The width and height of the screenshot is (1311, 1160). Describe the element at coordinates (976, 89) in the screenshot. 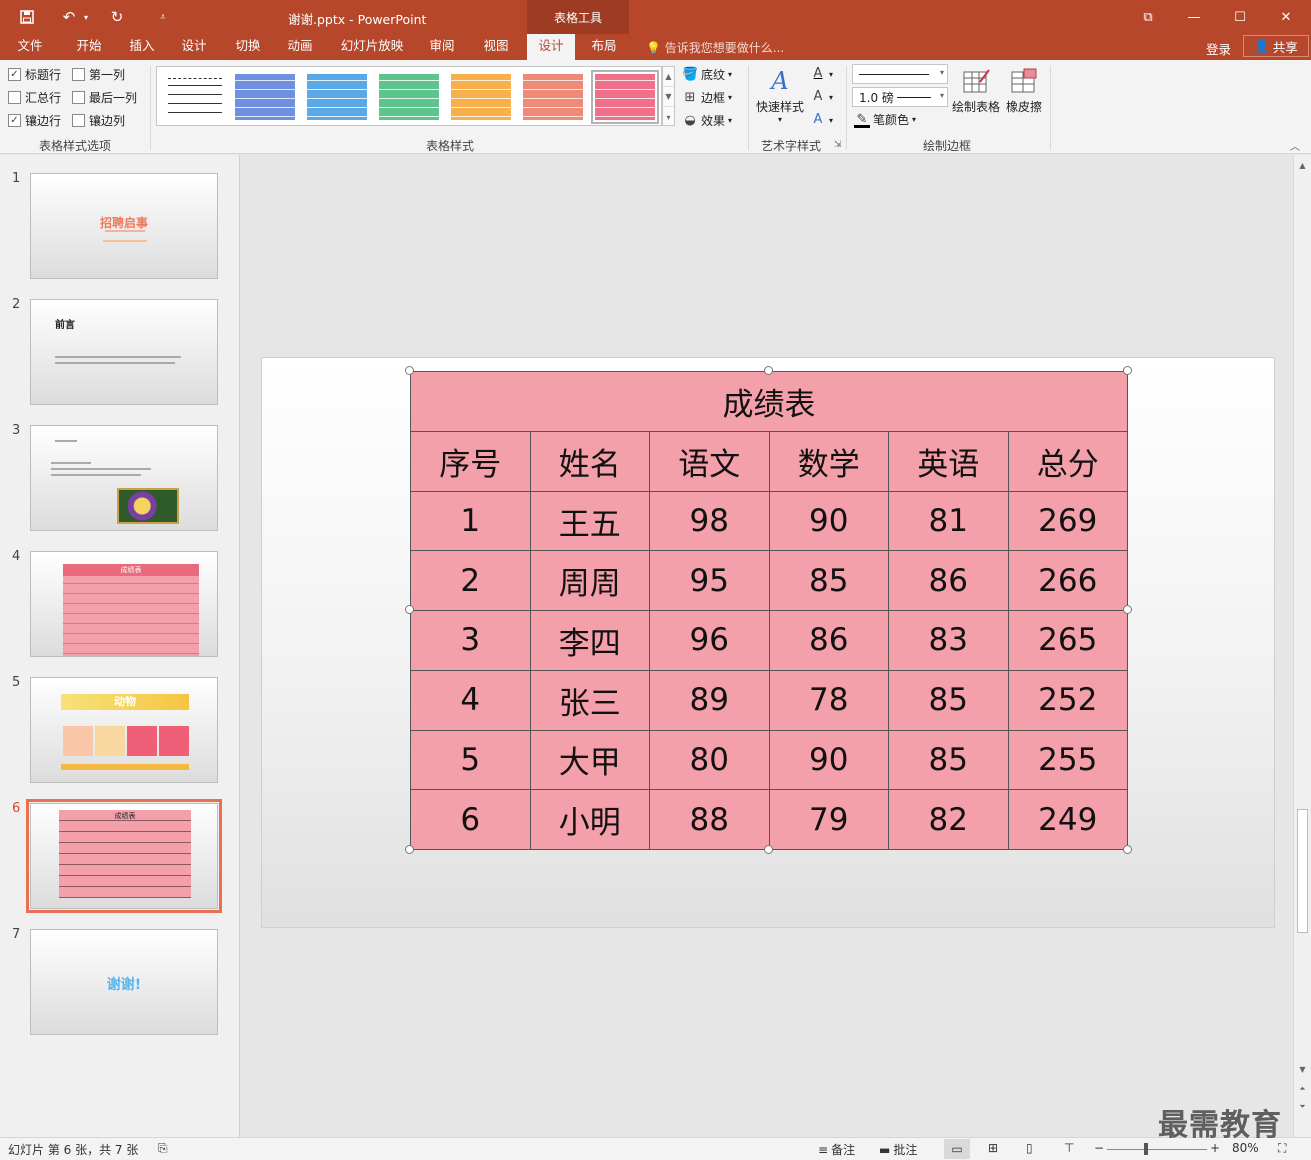

I see `draw-table-button: 绘制表格` at that location.